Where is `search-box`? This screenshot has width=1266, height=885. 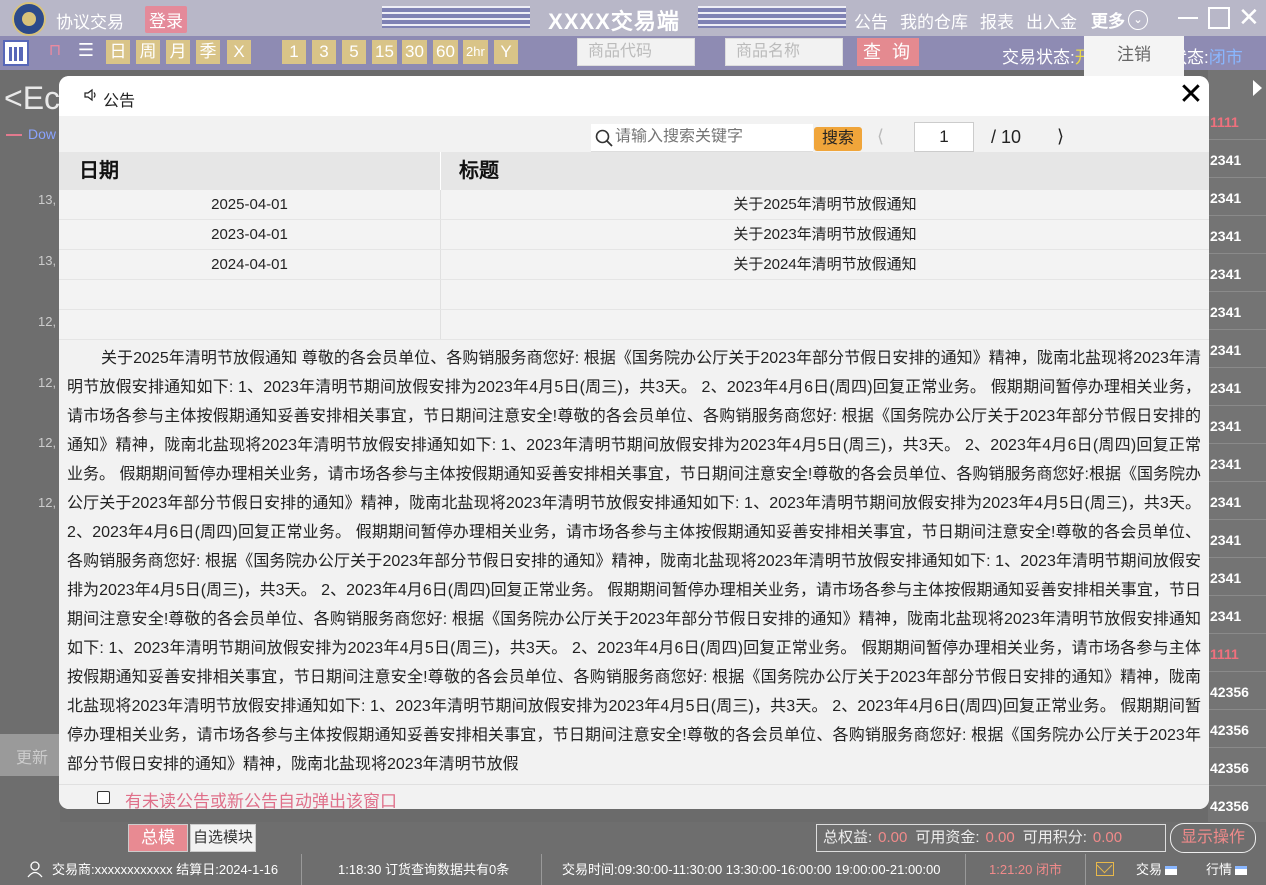
search-box is located at coordinates (702, 138).